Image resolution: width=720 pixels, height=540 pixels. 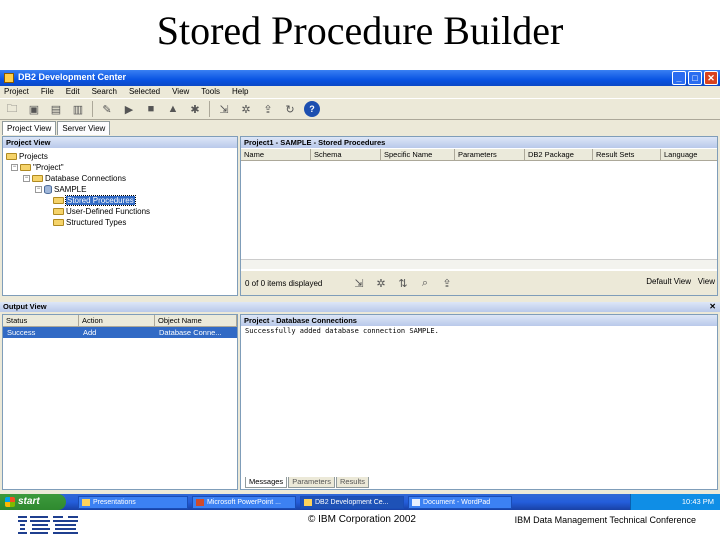 I want to click on column-name: Name, so click(x=276, y=155).